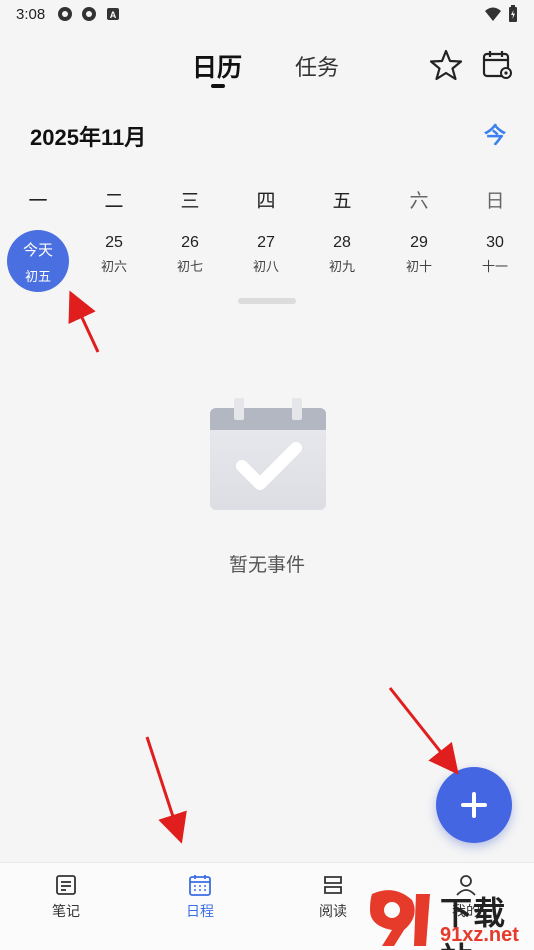  I want to click on date-number: 今天, so click(37, 250).